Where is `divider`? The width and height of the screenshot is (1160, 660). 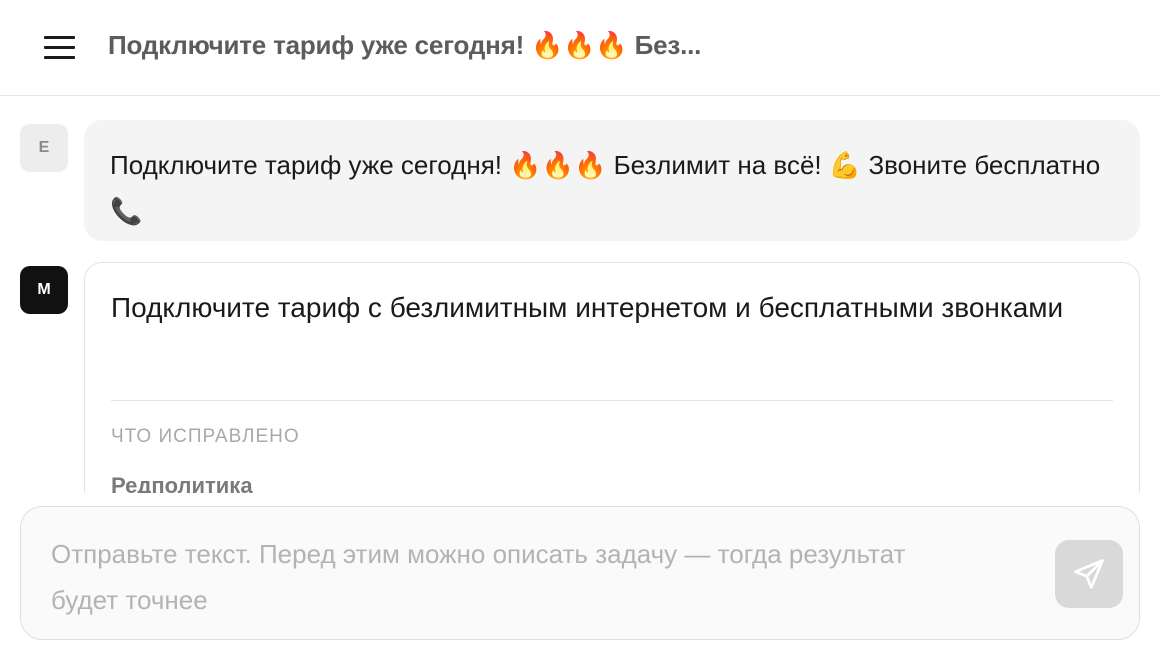 divider is located at coordinates (612, 400).